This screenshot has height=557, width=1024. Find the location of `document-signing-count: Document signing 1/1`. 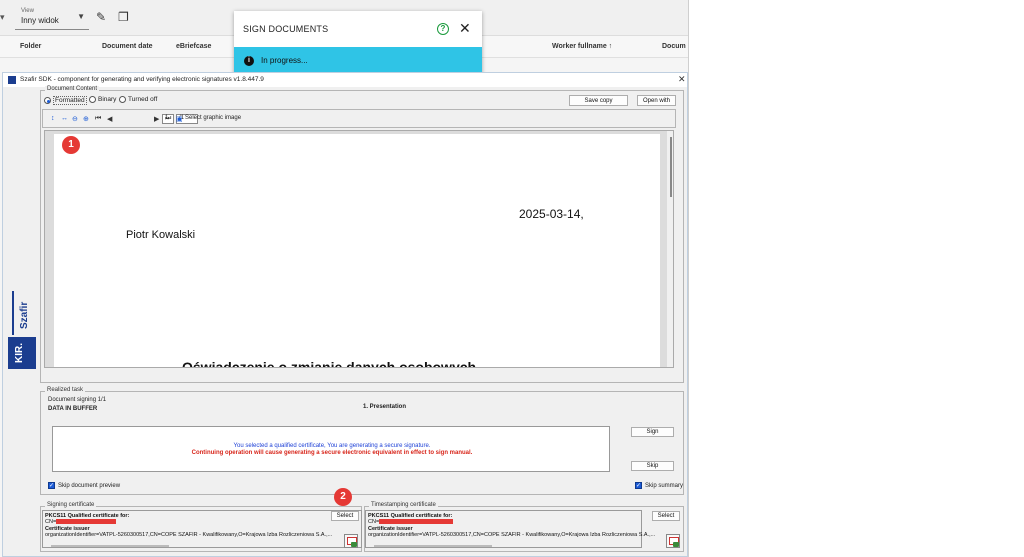

document-signing-count: Document signing 1/1 is located at coordinates (77, 400).